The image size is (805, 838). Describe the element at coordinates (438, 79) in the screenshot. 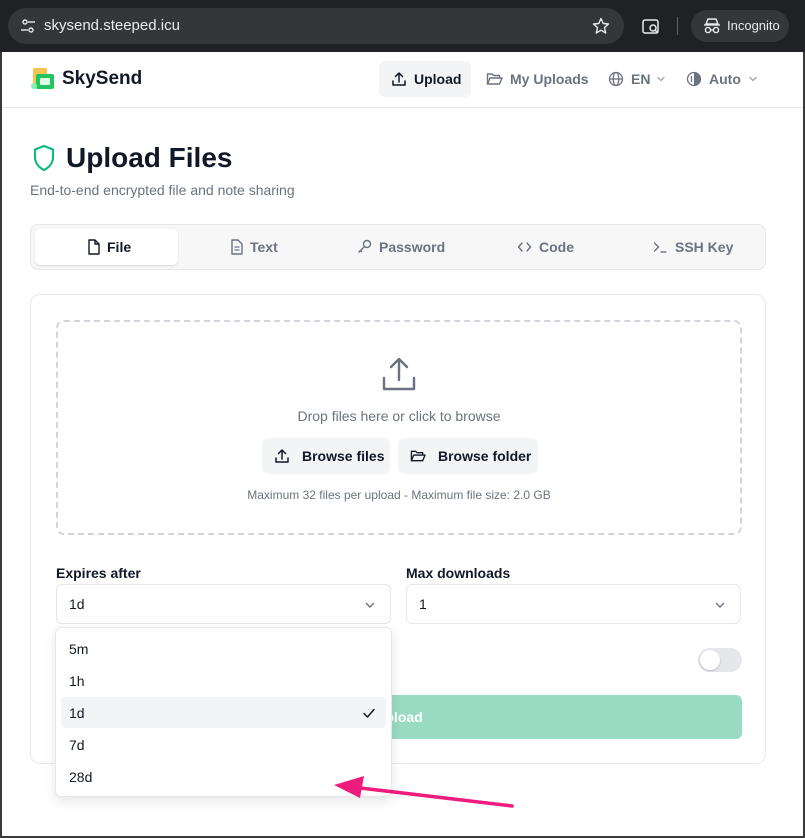

I see `nav-upload-label: Upload` at that location.